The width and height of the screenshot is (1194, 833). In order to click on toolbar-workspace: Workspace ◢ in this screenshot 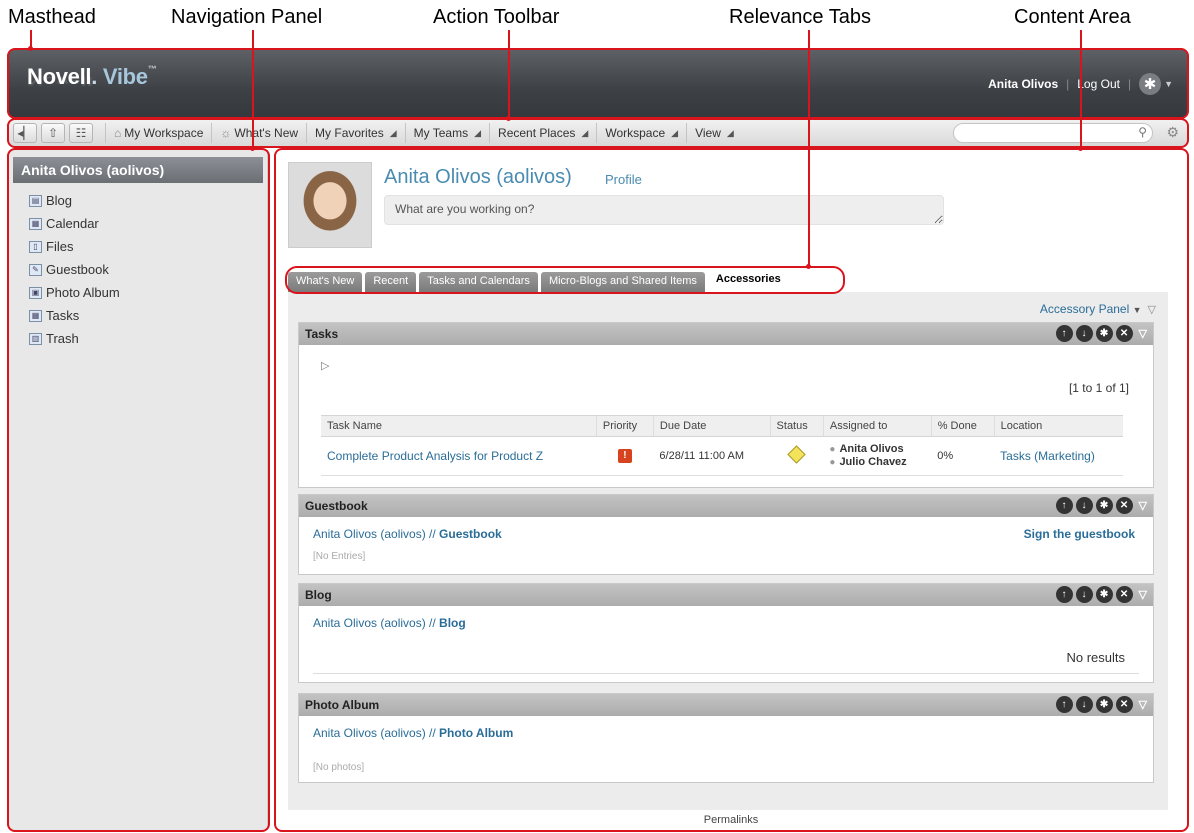, I will do `click(641, 133)`.